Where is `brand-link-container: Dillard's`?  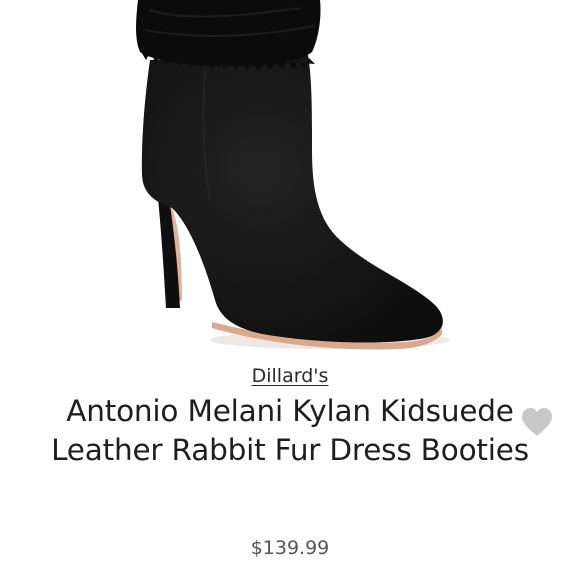 brand-link-container: Dillard's is located at coordinates (290, 376).